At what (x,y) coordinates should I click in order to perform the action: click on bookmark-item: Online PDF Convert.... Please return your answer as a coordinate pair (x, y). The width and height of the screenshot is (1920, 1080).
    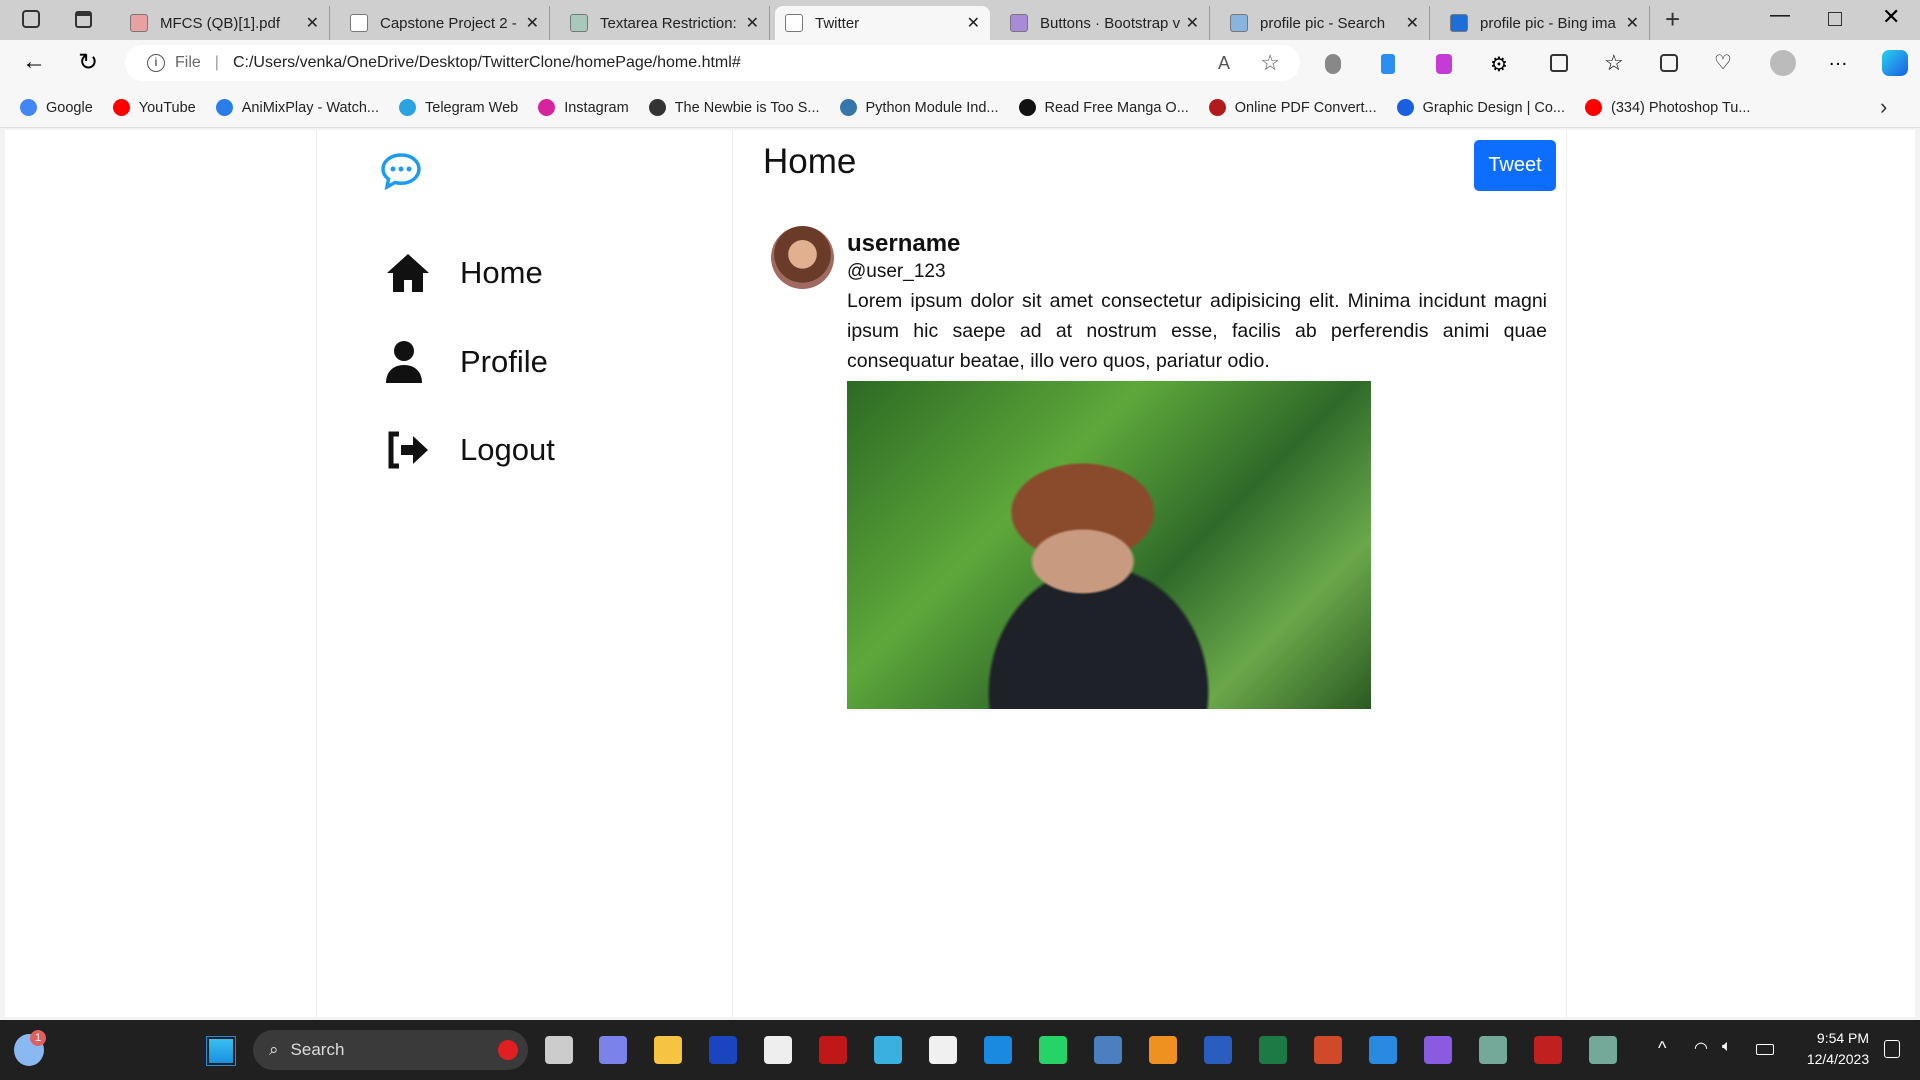
    Looking at the image, I should click on (1292, 107).